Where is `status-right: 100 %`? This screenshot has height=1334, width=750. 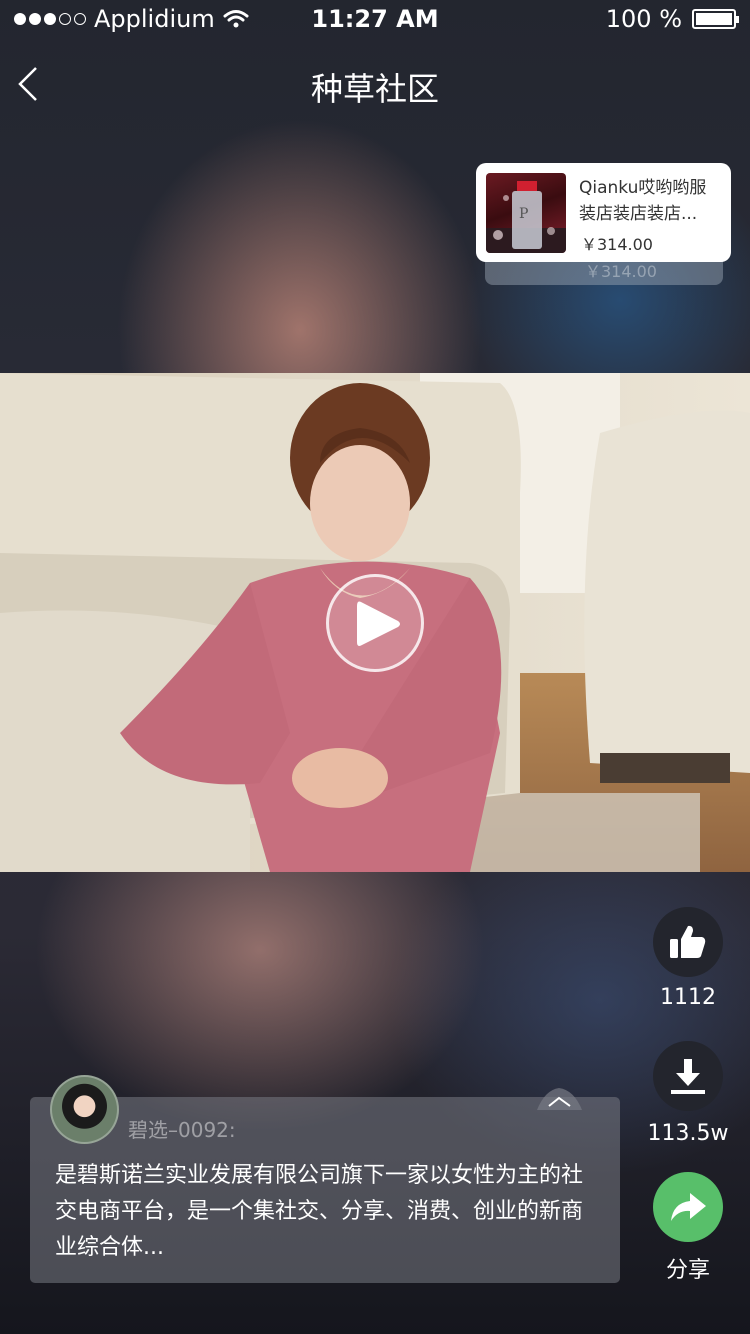 status-right: 100 % is located at coordinates (672, 19).